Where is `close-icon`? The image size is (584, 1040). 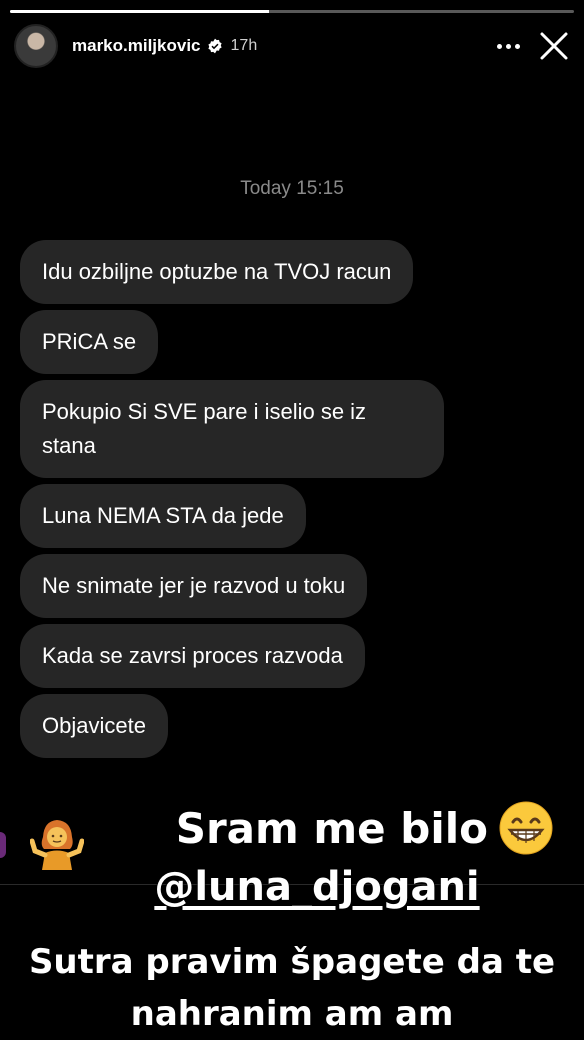
close-icon is located at coordinates (554, 46).